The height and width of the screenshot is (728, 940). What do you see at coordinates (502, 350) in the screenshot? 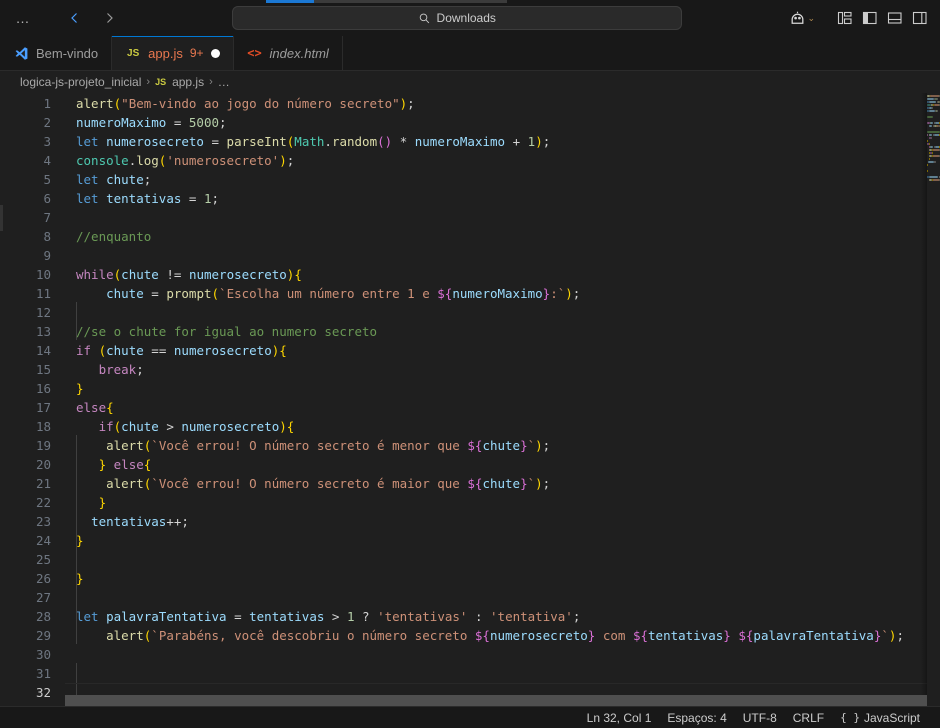
I see `code-line: if (chute == numerosecreto){` at bounding box center [502, 350].